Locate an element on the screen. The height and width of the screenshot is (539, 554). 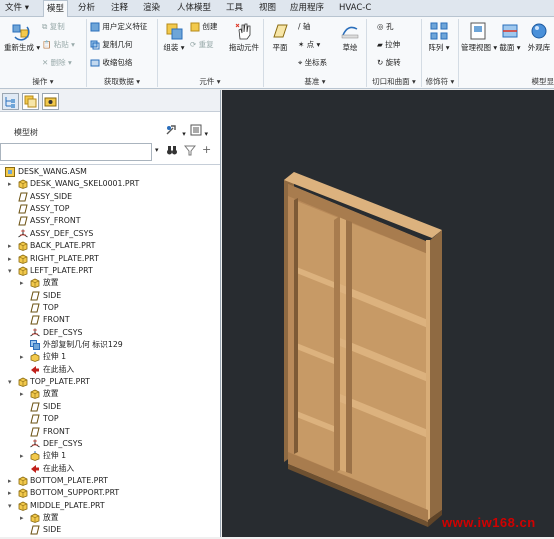
tree-row: ▸ DESK_WANG_SKEL0001.PRT is located at coordinates (110, 184).